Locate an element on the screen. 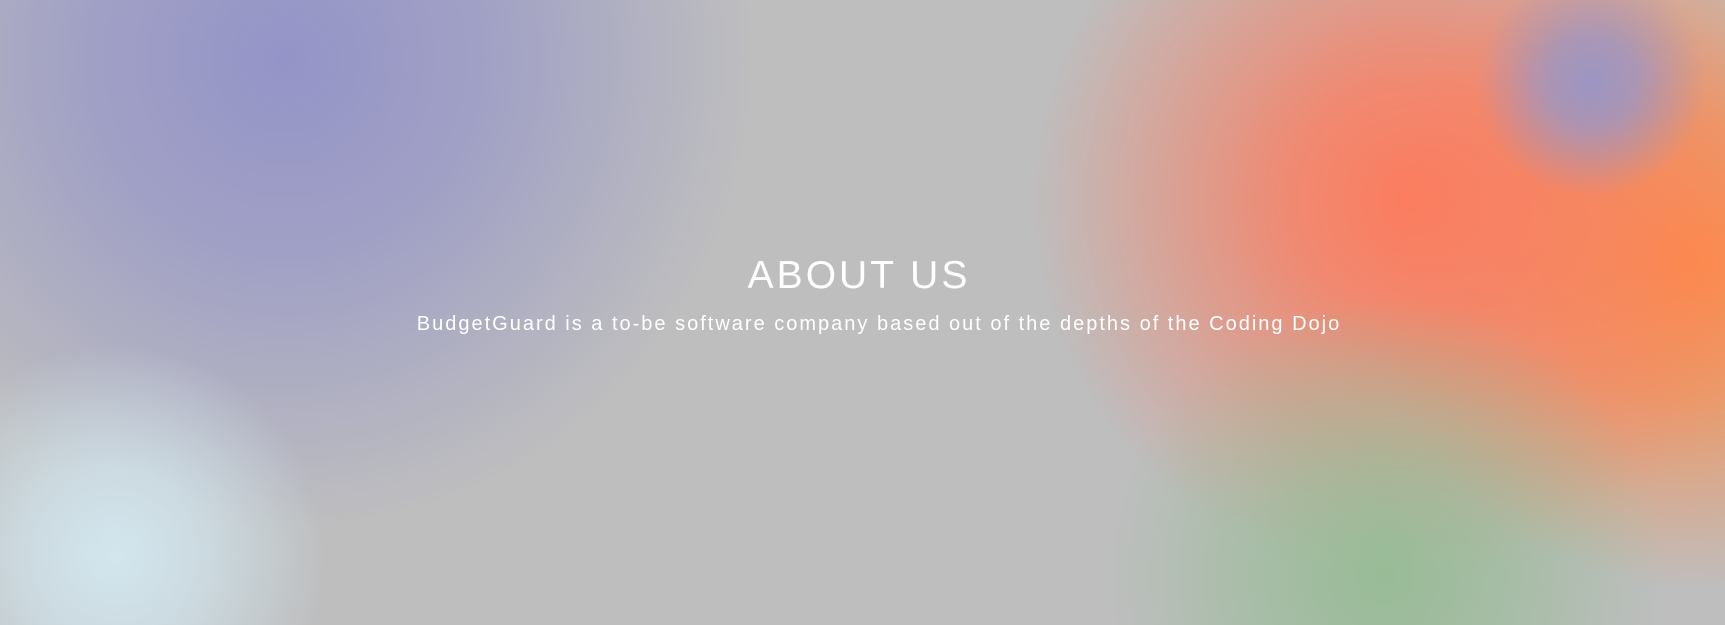  page-title: ABOUT US is located at coordinates (859, 275).